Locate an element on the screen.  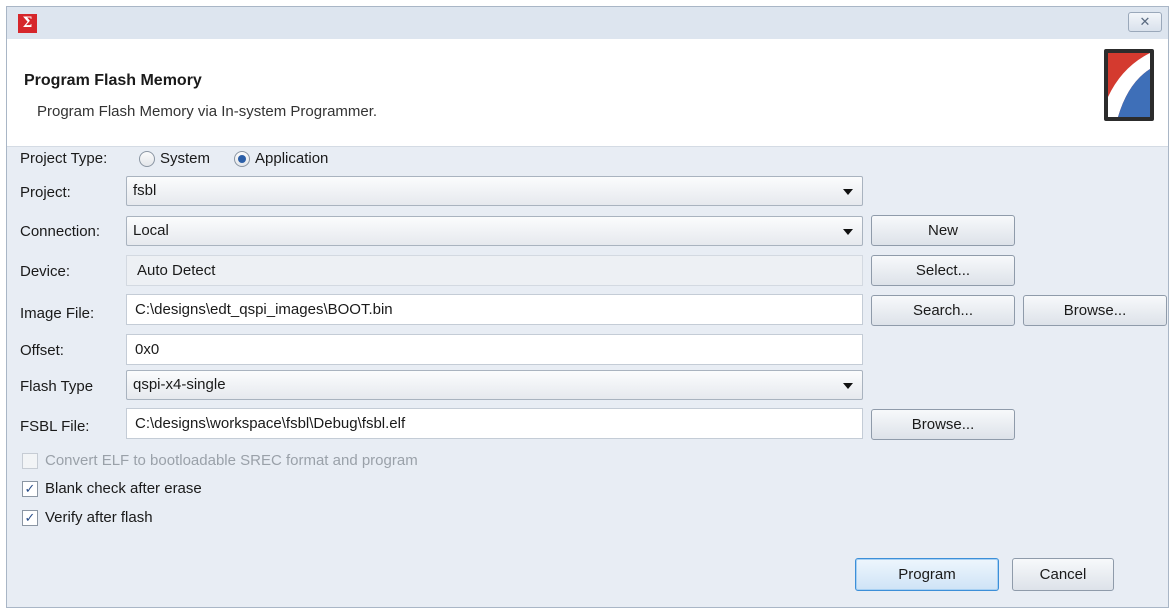
page-title: Program Flash Memory is located at coordinates (113, 80).